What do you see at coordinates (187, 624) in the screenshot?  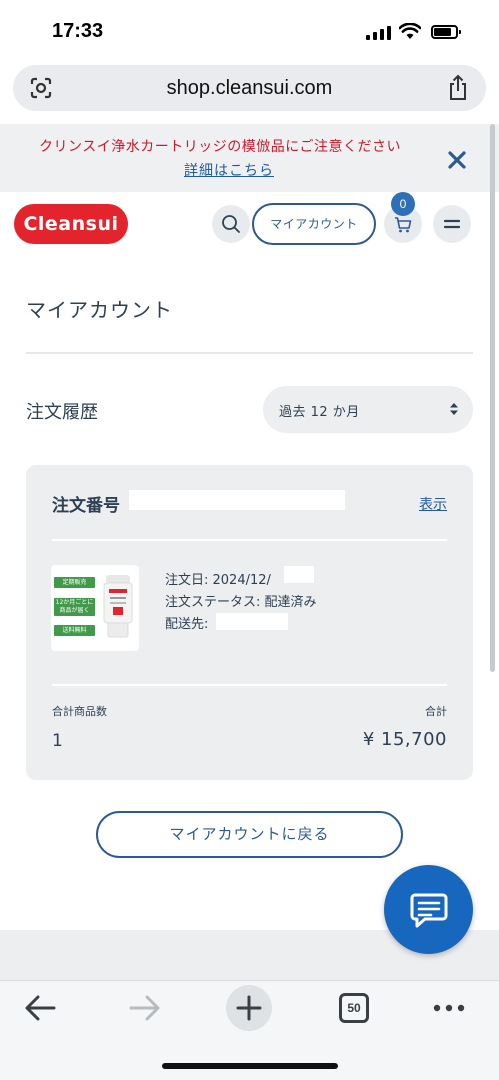 I see `ship-to: 配送先:` at bounding box center [187, 624].